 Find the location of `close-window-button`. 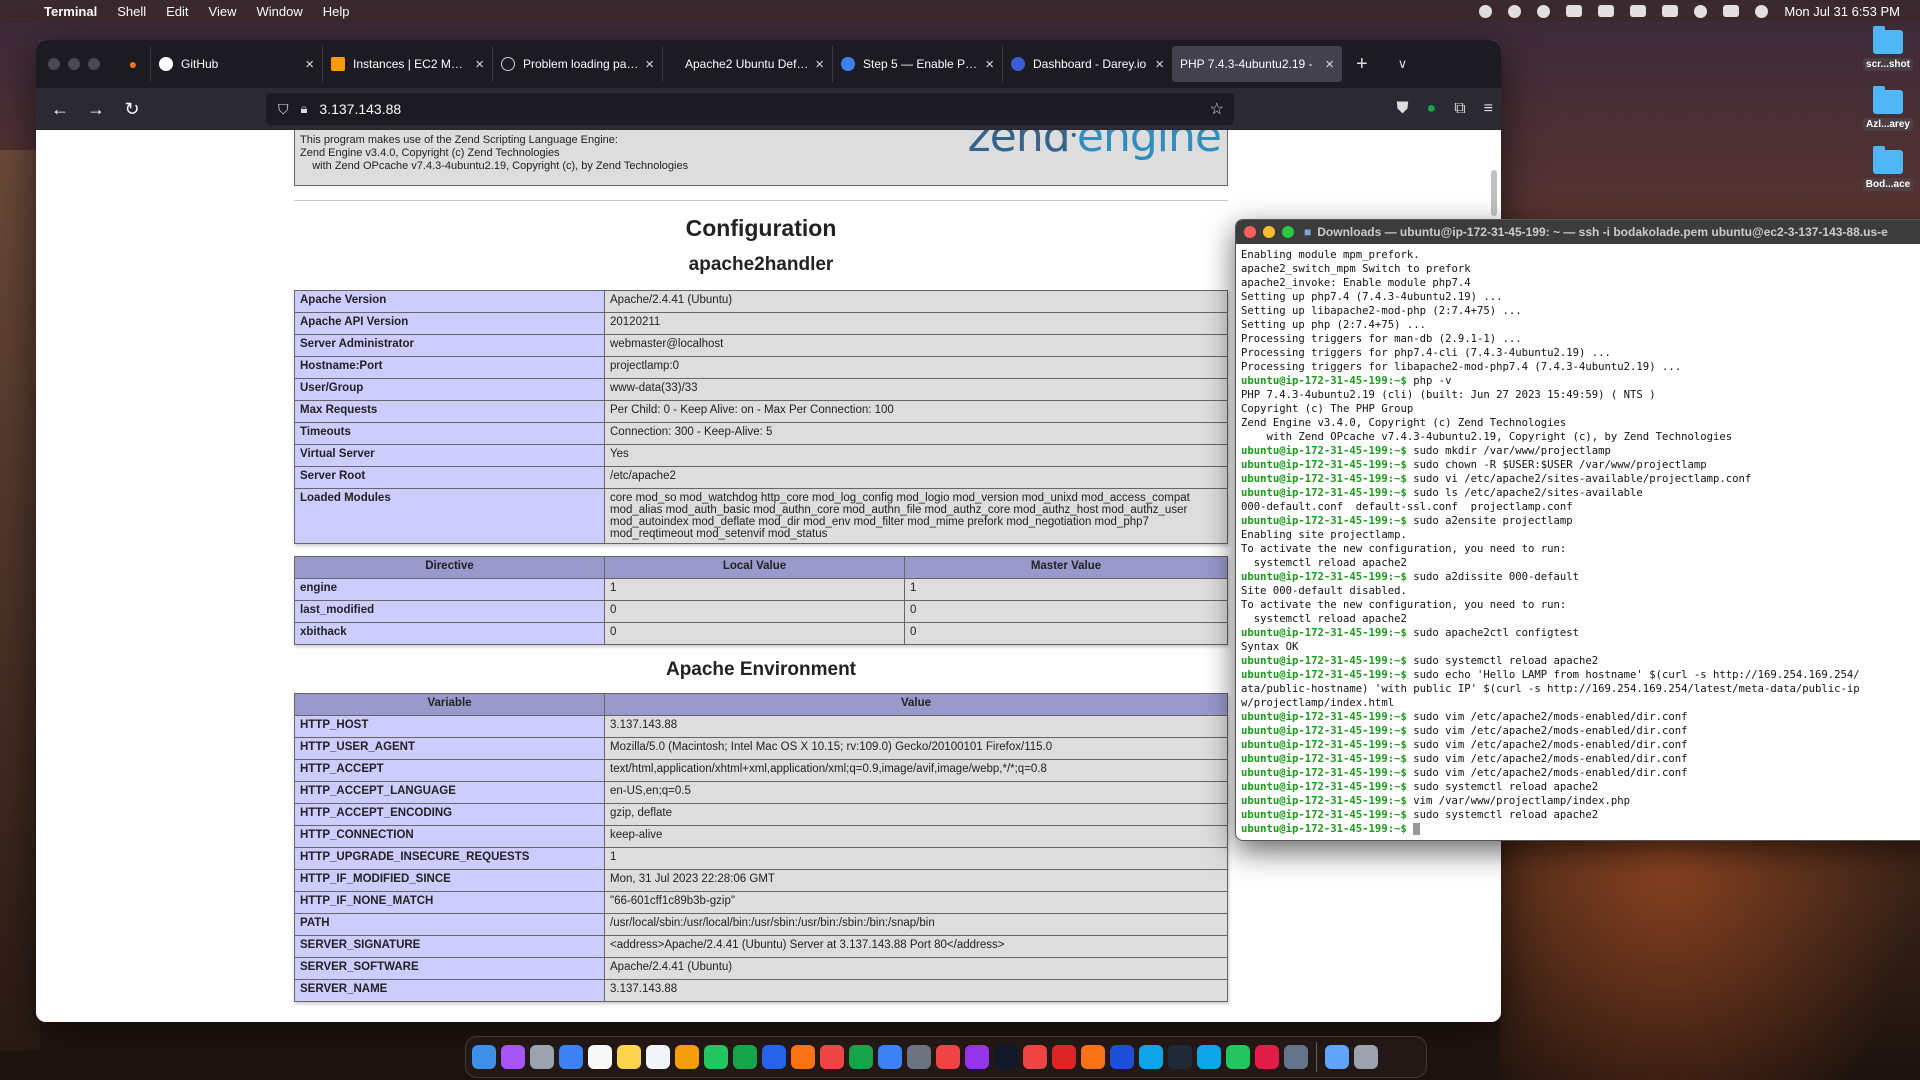

close-window-button is located at coordinates (54, 64).